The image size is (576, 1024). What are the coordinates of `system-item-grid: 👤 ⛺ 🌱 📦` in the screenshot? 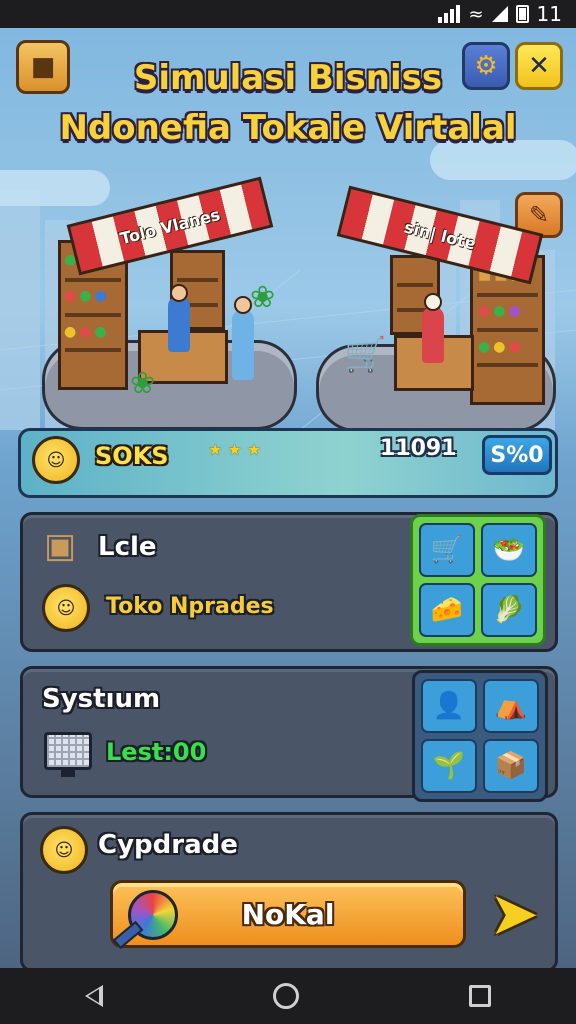 It's located at (480, 736).